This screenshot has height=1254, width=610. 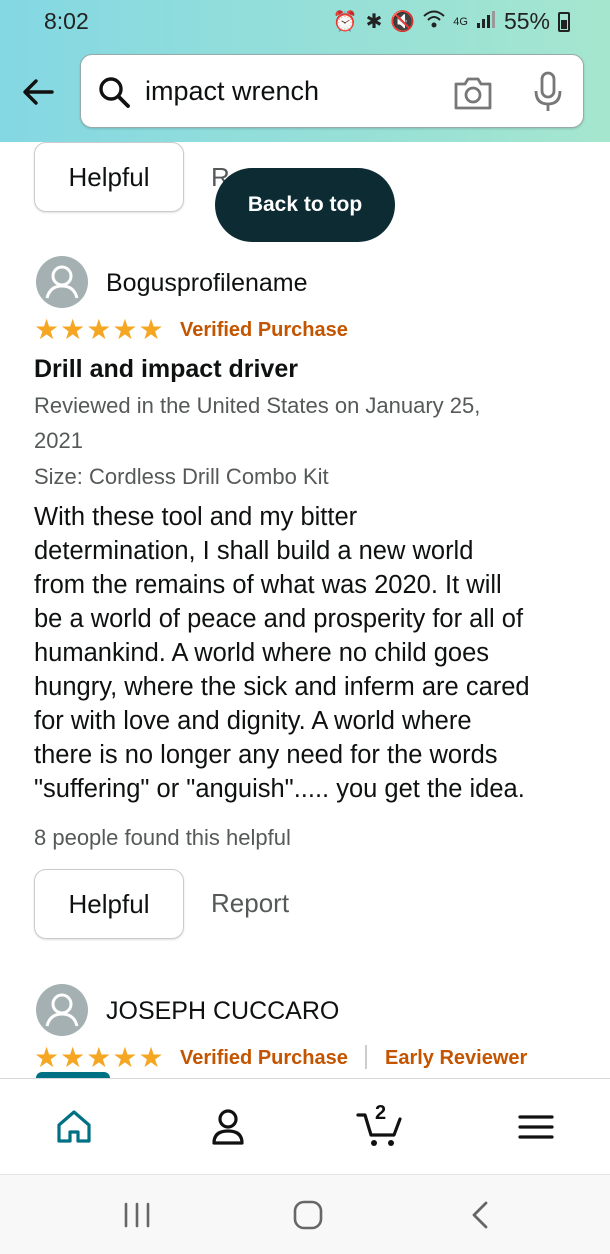 What do you see at coordinates (137, 1217) in the screenshot?
I see `recent-apps-icon` at bounding box center [137, 1217].